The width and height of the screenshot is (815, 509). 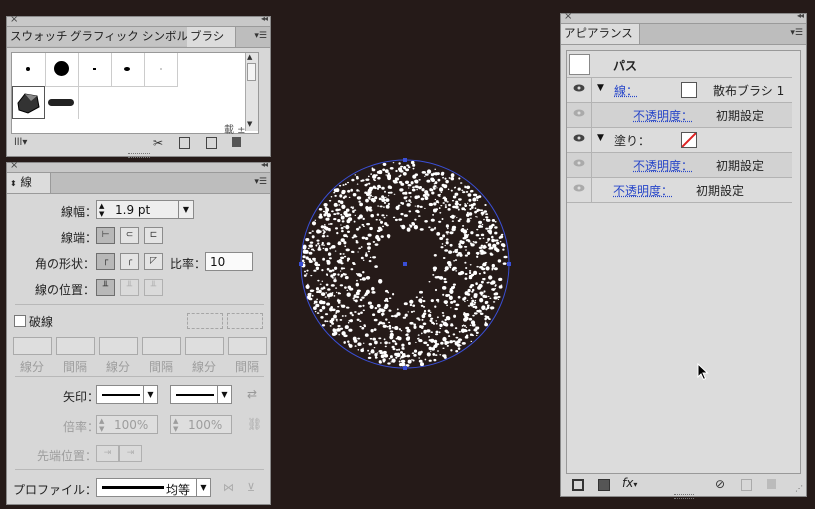 What do you see at coordinates (205, 425) in the screenshot?
I see `scale-end-value: 100%` at bounding box center [205, 425].